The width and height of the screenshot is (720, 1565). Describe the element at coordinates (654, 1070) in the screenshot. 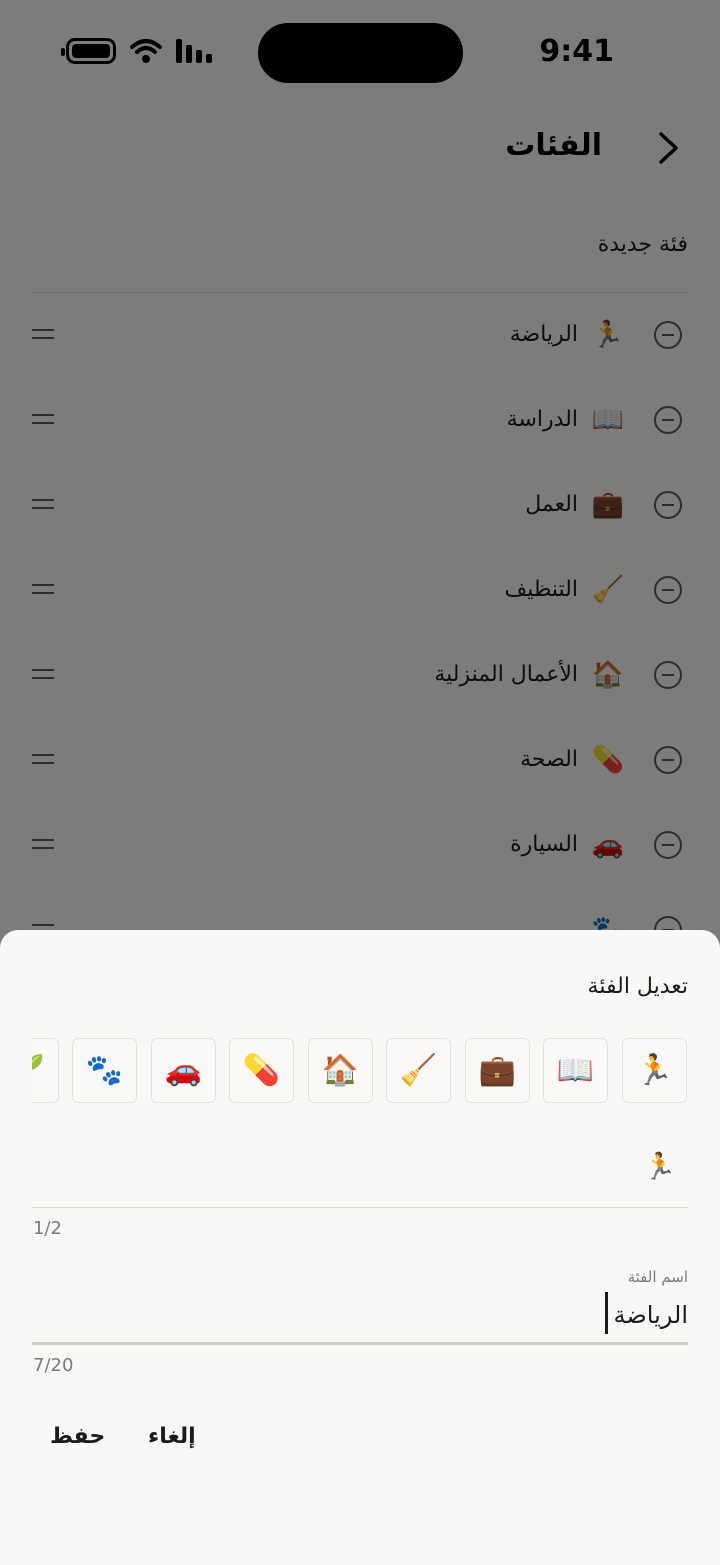

I see `emoji-option: 🏃` at that location.